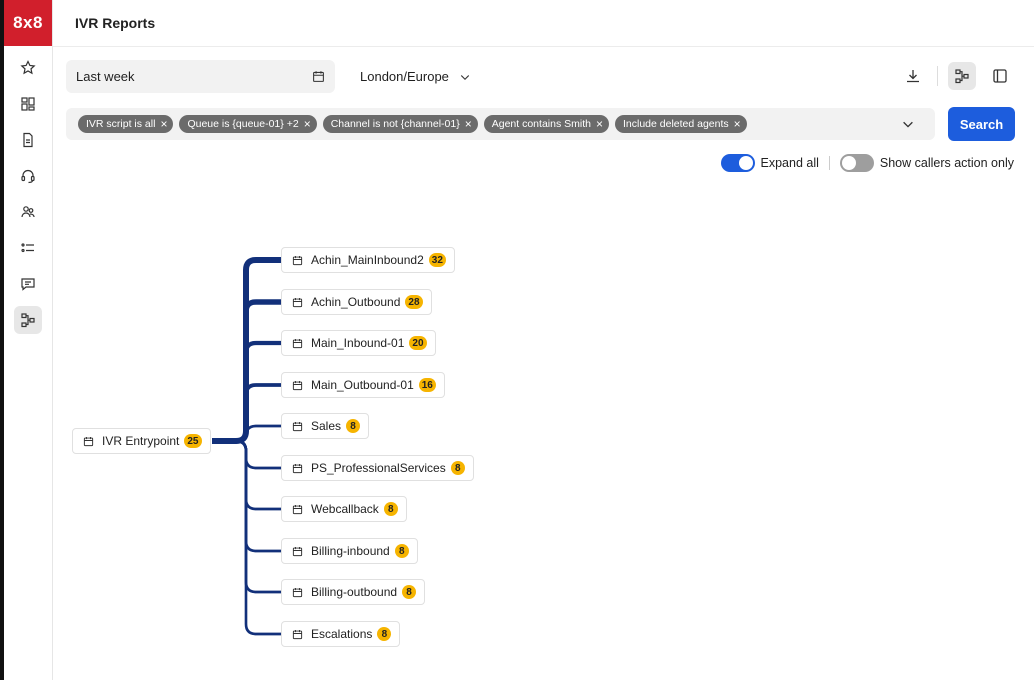 This screenshot has height=680, width=1034. I want to click on star-icon, so click(28, 68).